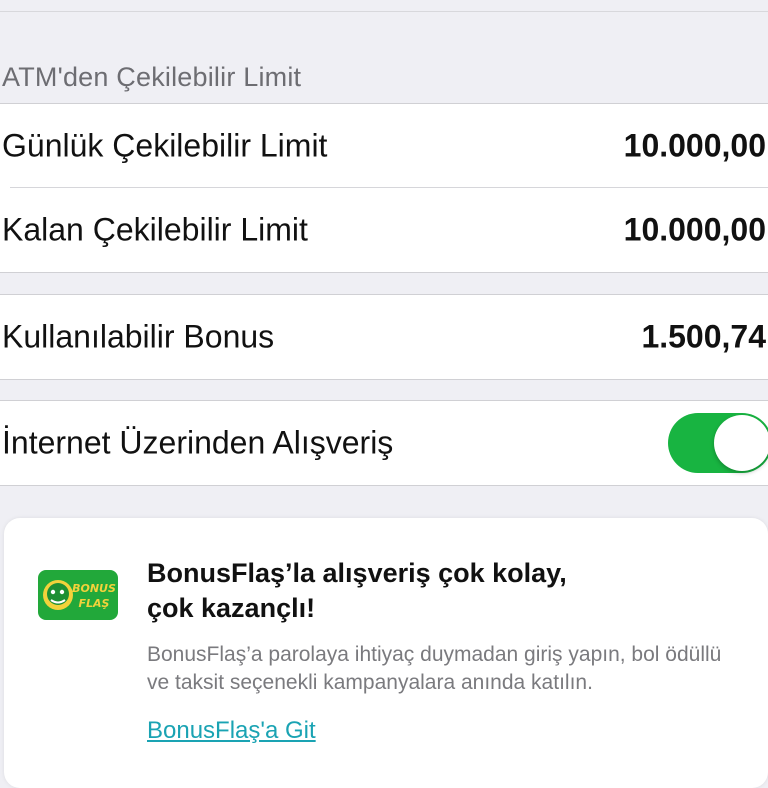 The image size is (768, 788). What do you see at coordinates (231, 731) in the screenshot?
I see `go-to-bonusflas-link: BonusFlaş'a Git` at bounding box center [231, 731].